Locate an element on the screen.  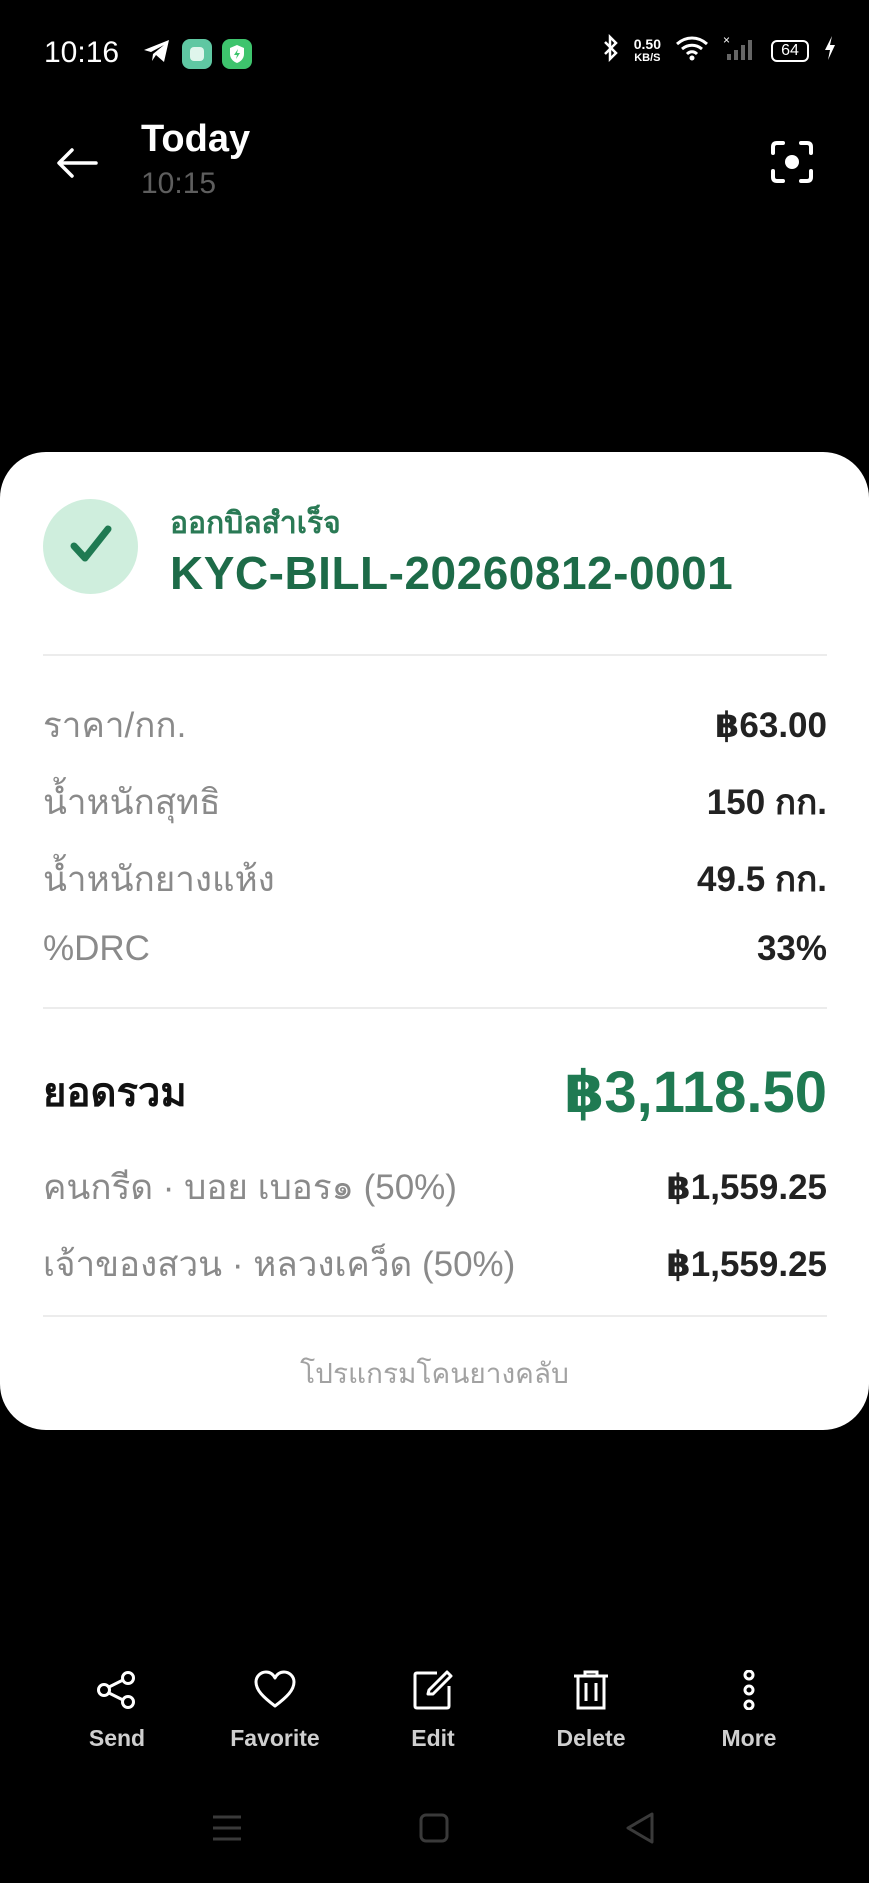
menu-lines-icon is located at coordinates (227, 1830).